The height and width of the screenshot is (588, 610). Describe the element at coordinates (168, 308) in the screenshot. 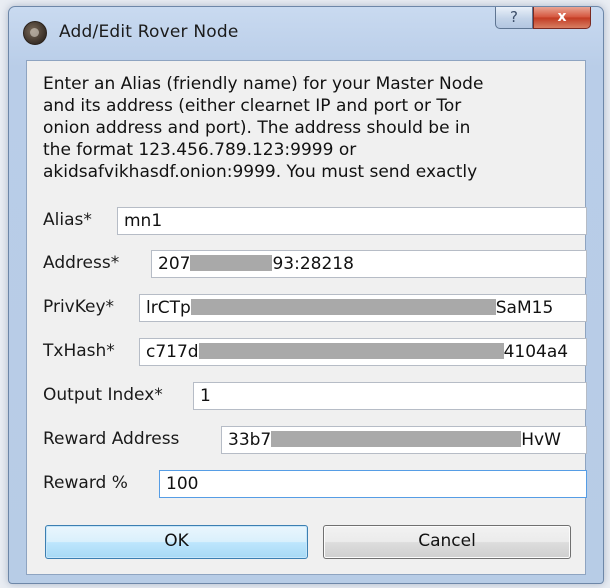

I see `privkey-value-start: lrCTp` at that location.